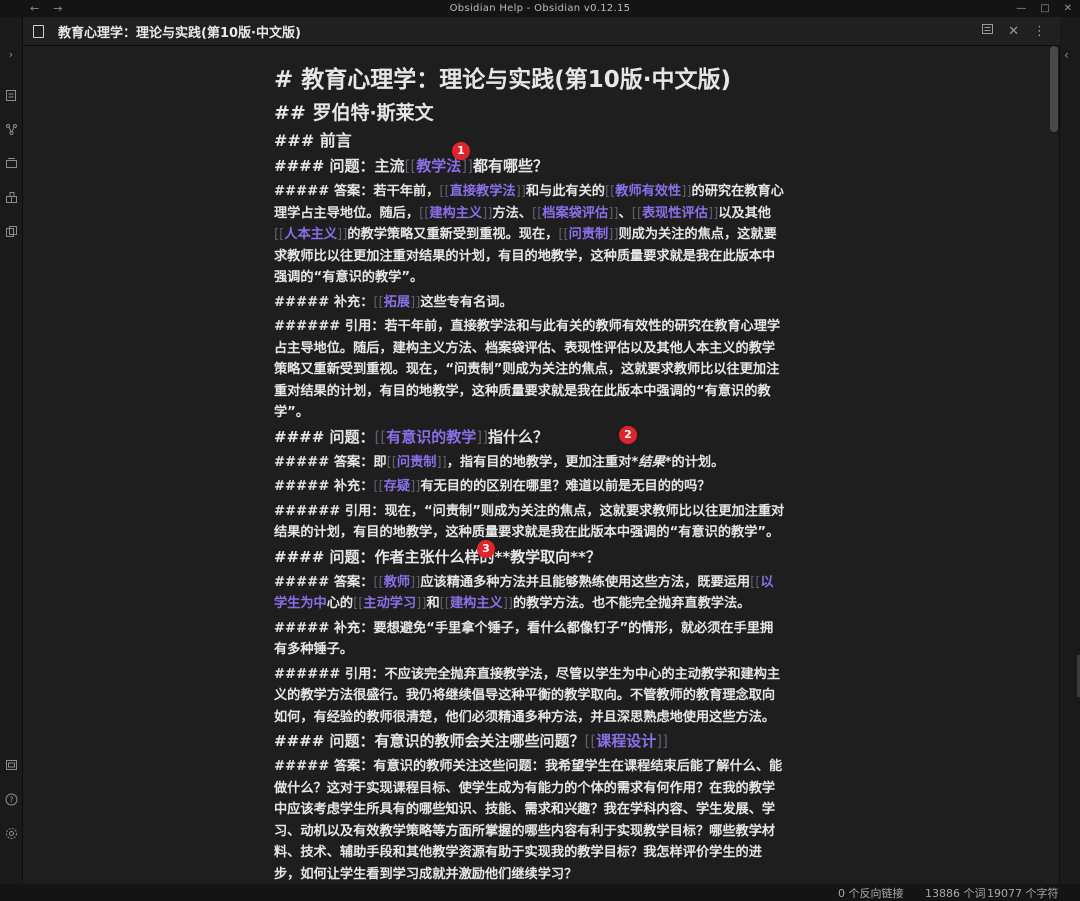 This screenshot has height=901, width=1080. I want to click on plugins-icon, so click(11, 198).